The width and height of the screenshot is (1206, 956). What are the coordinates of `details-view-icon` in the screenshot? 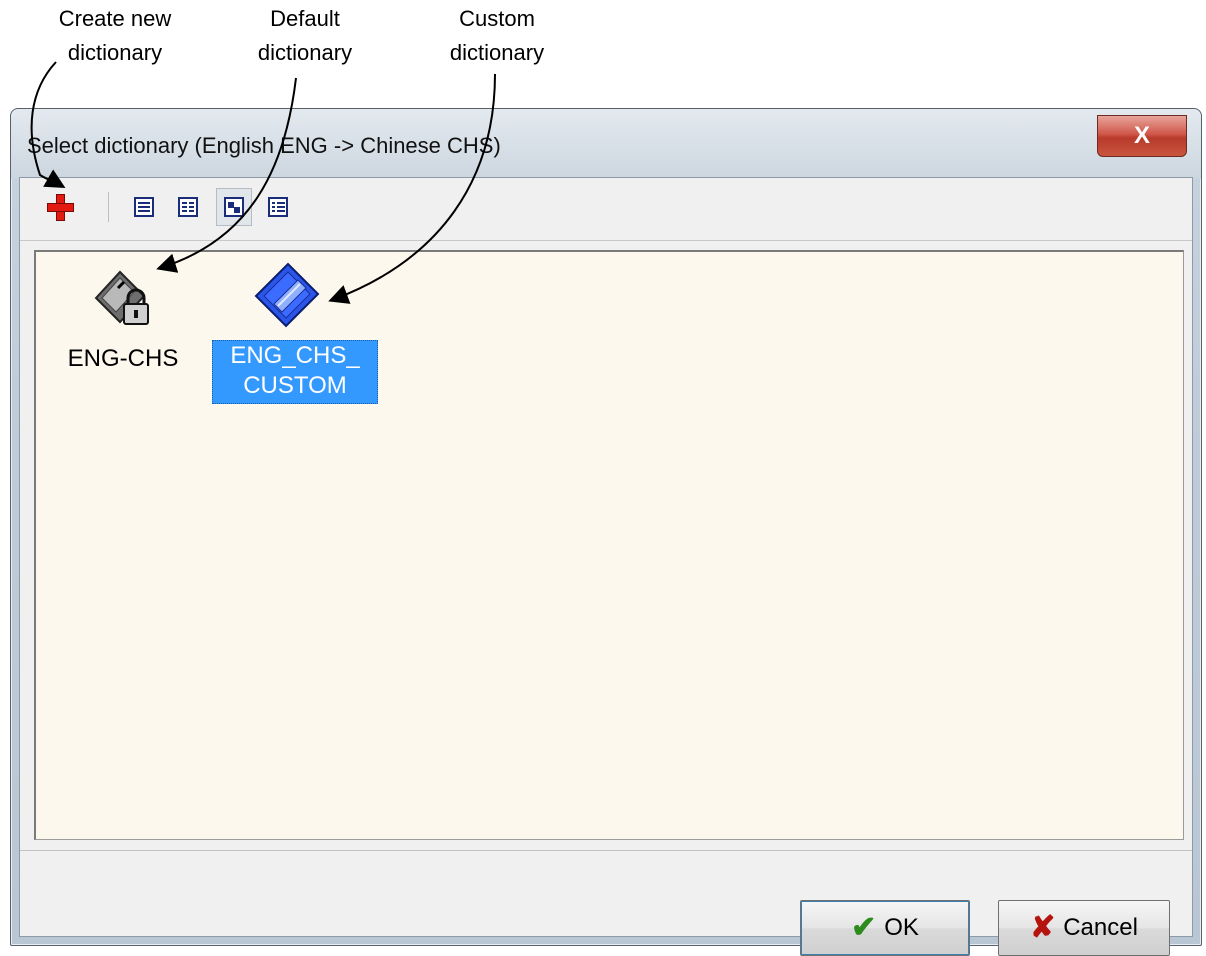 It's located at (188, 207).